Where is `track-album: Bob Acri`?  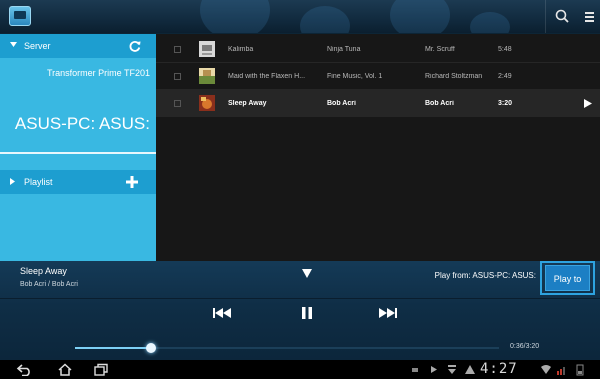
track-album: Bob Acri is located at coordinates (341, 103).